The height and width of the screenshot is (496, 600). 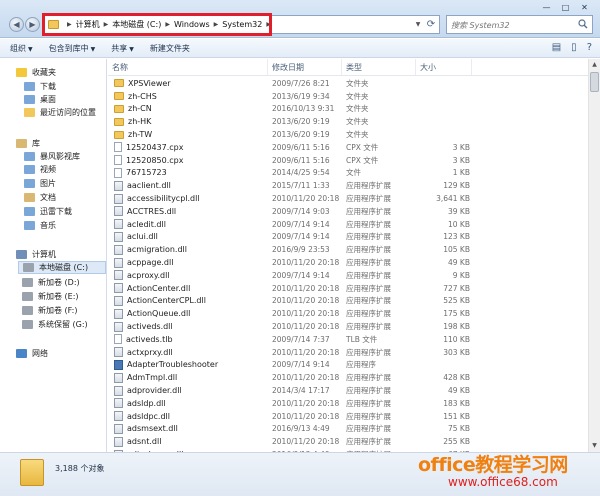 I want to click on preview-pane-icon: ▯, so click(x=574, y=47).